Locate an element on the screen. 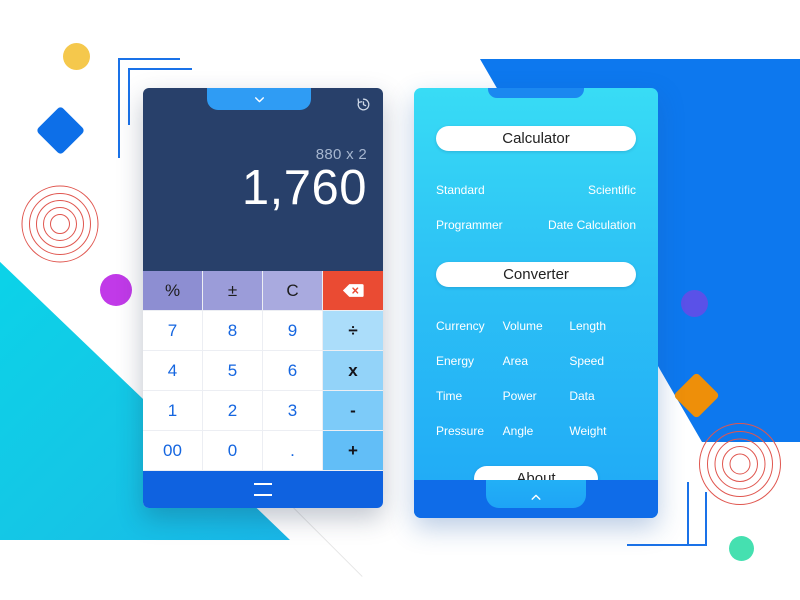  key-equals is located at coordinates (263, 489).